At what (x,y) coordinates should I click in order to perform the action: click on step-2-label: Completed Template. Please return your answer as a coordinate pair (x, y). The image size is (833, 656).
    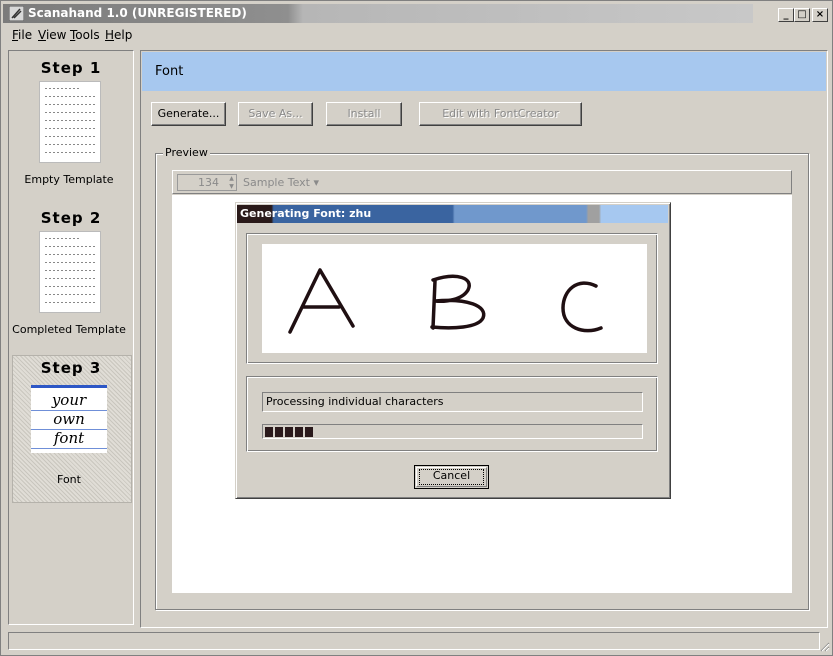
    Looking at the image, I should click on (69, 329).